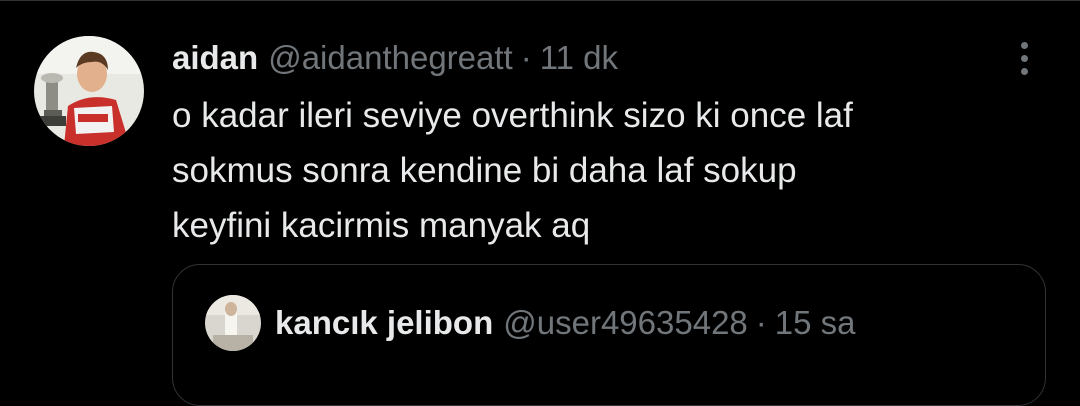 Image resolution: width=1080 pixels, height=406 pixels. Describe the element at coordinates (579, 58) in the screenshot. I see `tweet-timestamp: 11 dk` at that location.